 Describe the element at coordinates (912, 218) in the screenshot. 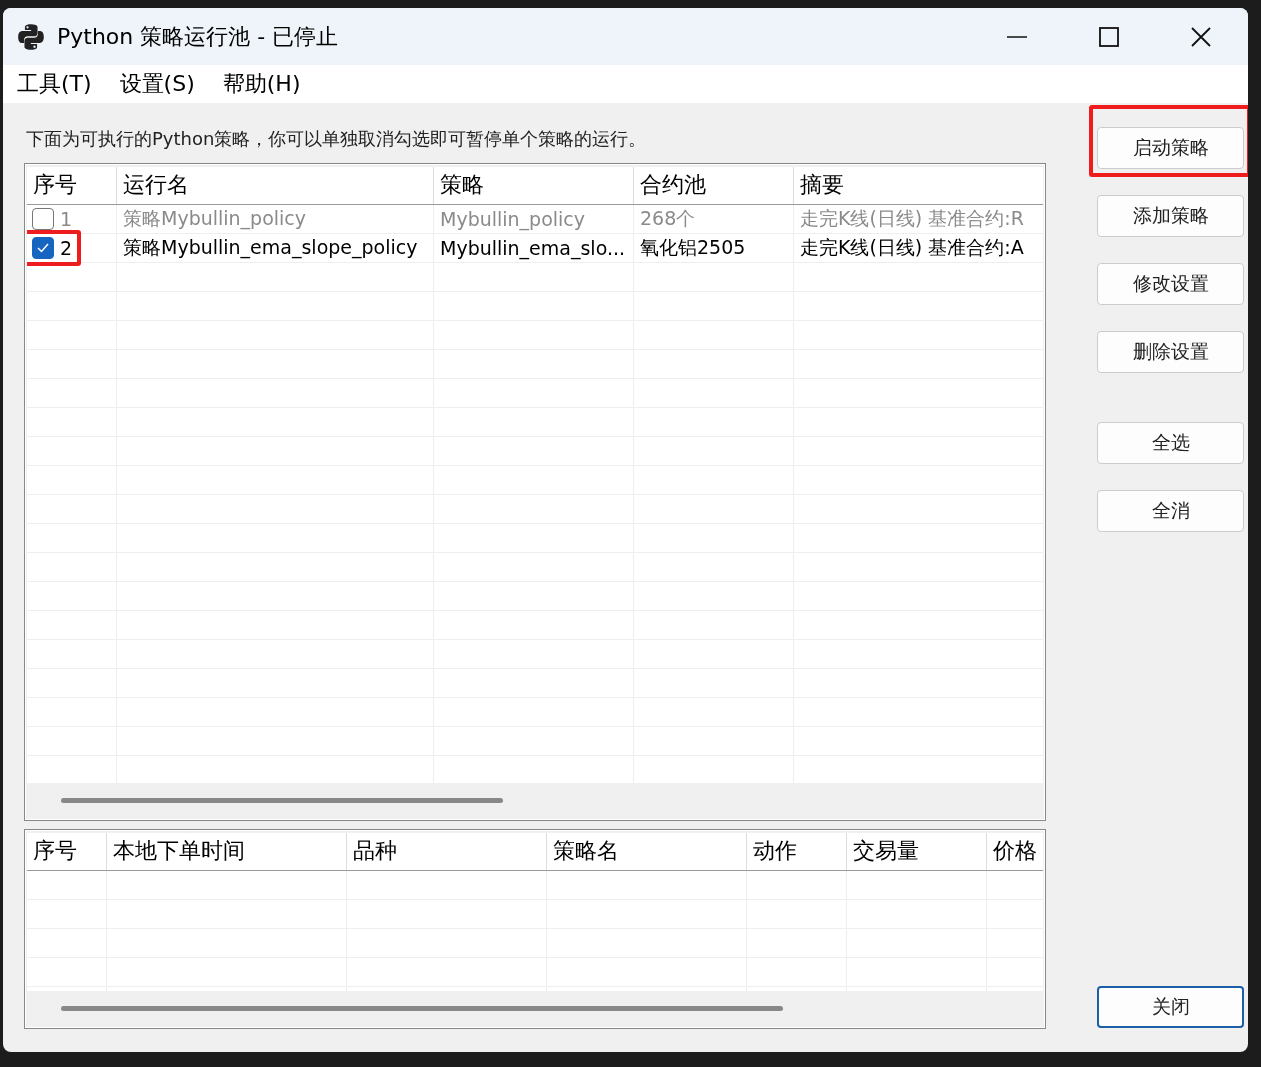

I see `table-cell-text: 走完K线(日线) 基准合约:R` at that location.